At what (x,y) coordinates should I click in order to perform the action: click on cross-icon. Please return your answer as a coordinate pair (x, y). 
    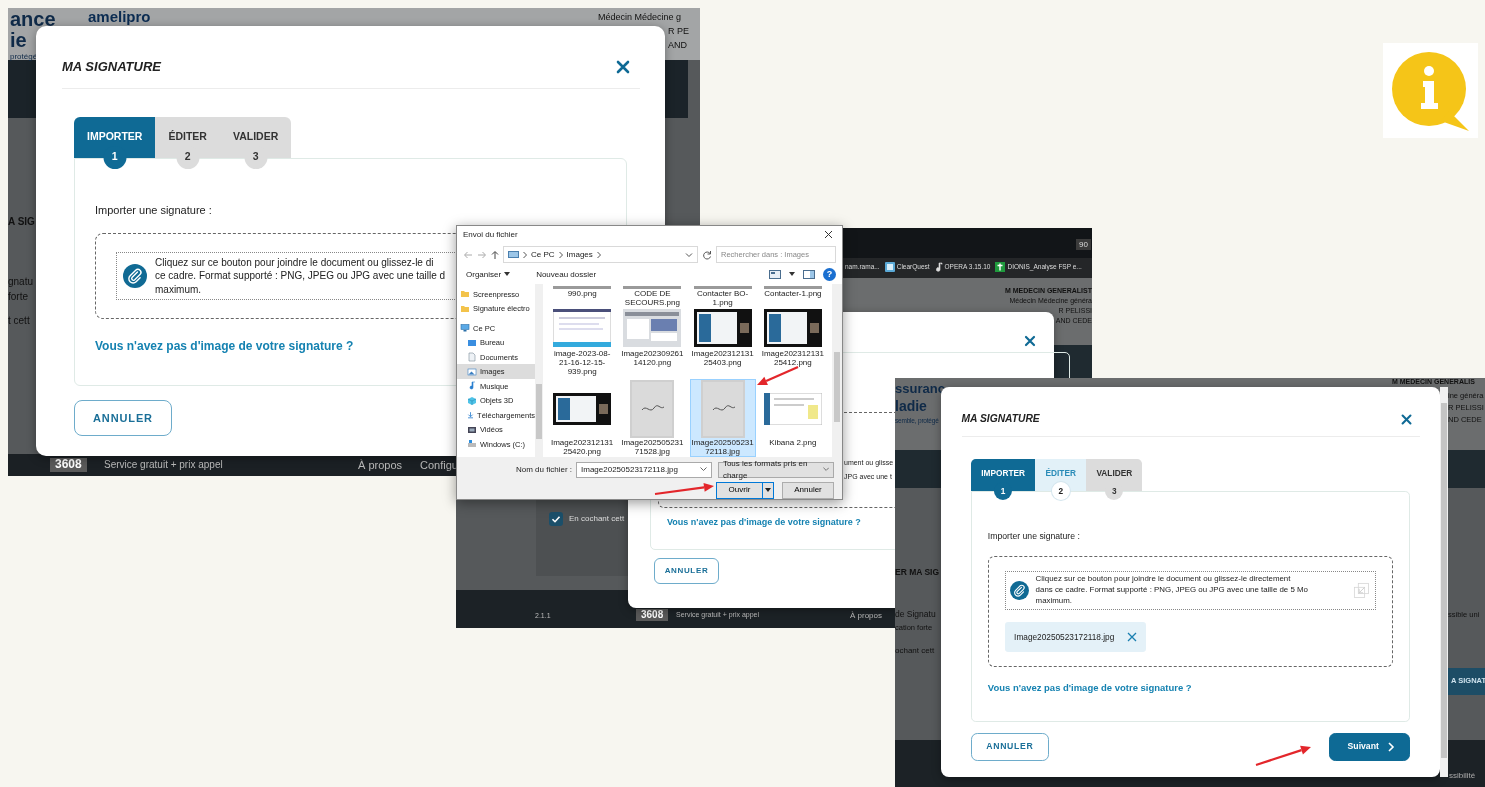
    Looking at the image, I should click on (1000, 267).